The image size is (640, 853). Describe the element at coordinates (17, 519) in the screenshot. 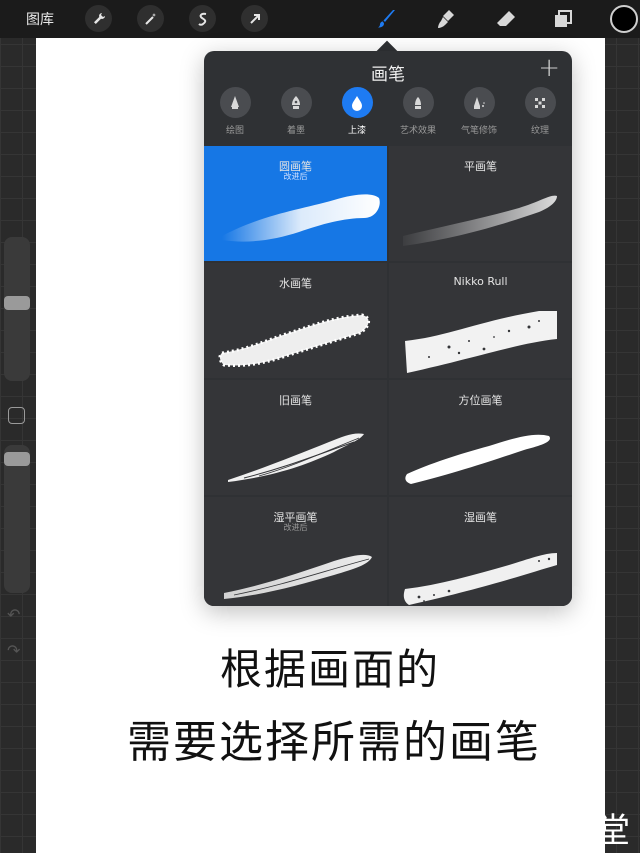

I see `opacity-slider` at that location.